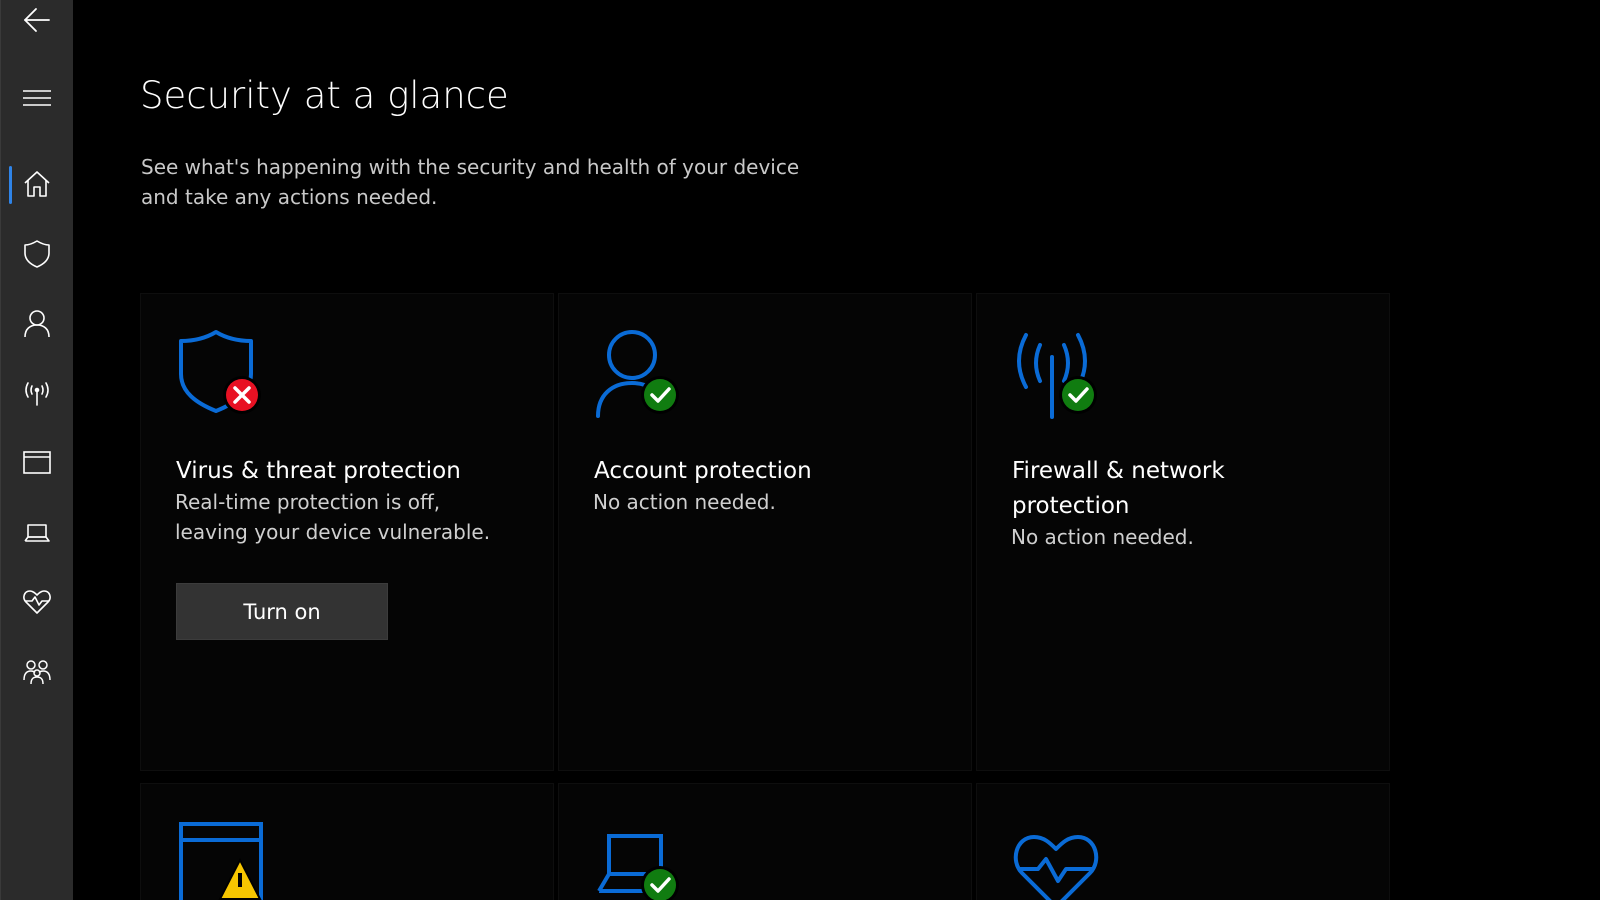 This screenshot has width=1600, height=900. I want to click on sidebar-item-firewall, so click(37, 392).